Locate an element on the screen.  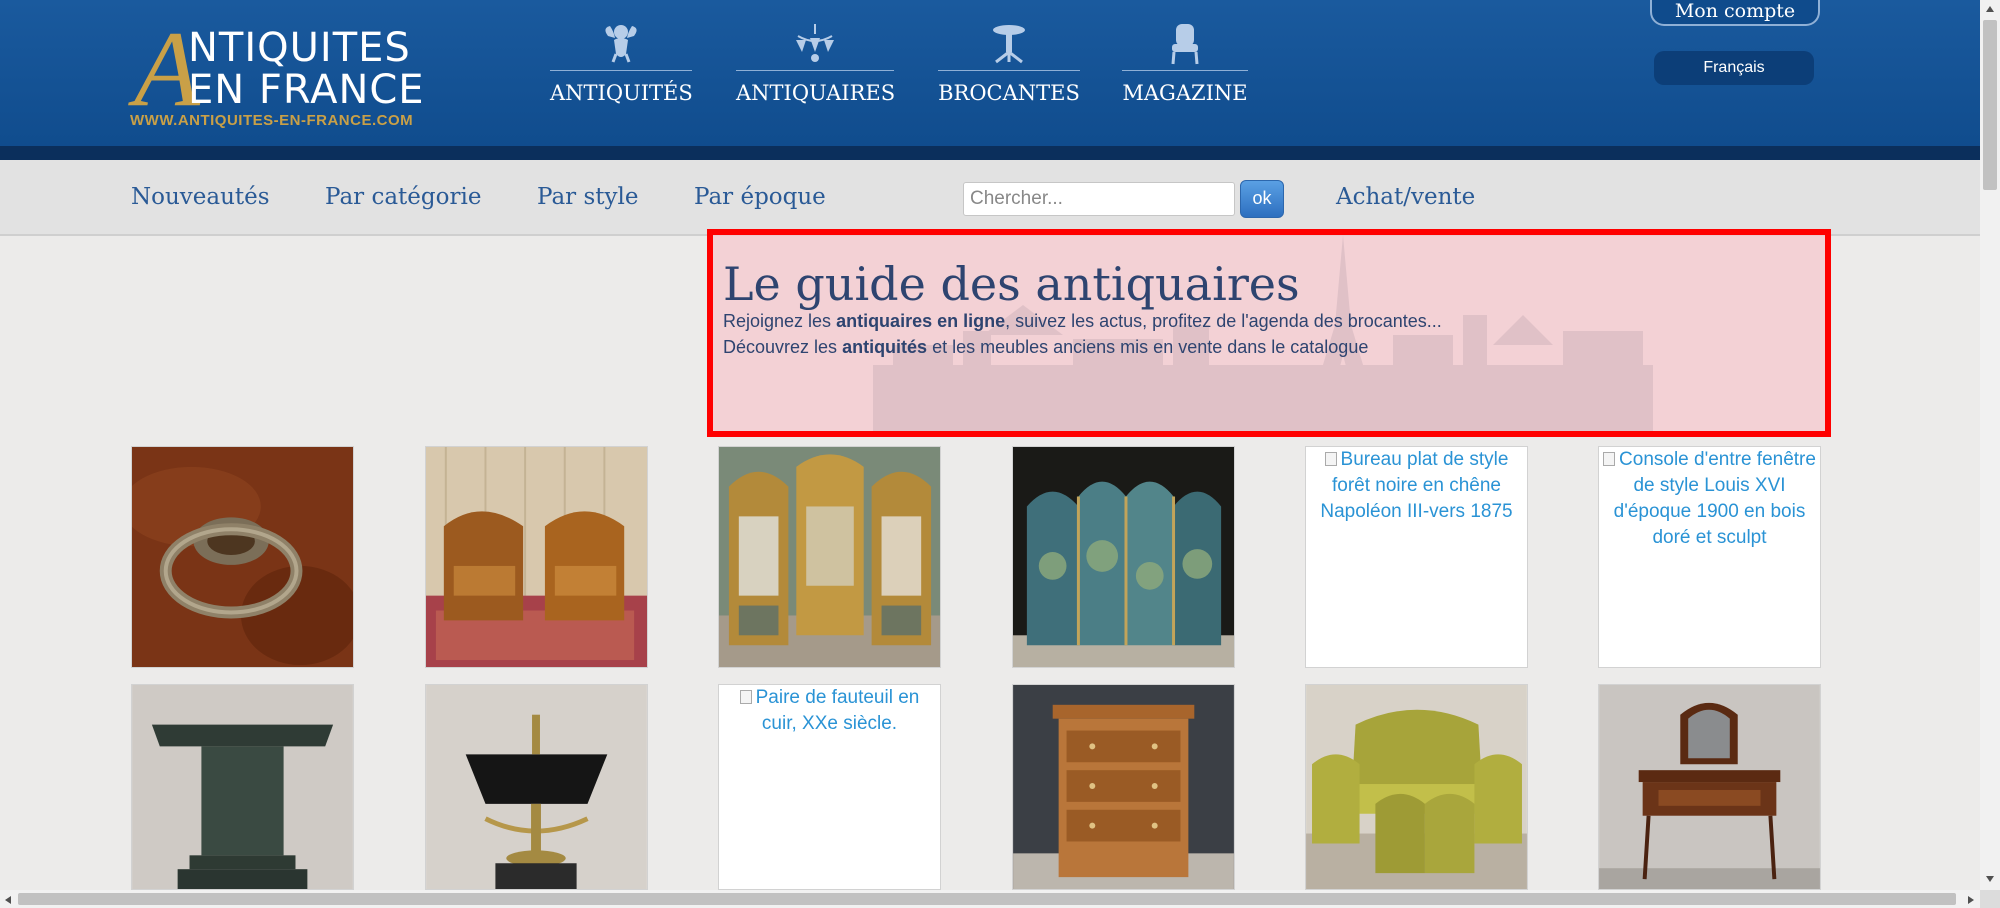
nav-magazine: MAGAZINE is located at coordinates (1185, 67).